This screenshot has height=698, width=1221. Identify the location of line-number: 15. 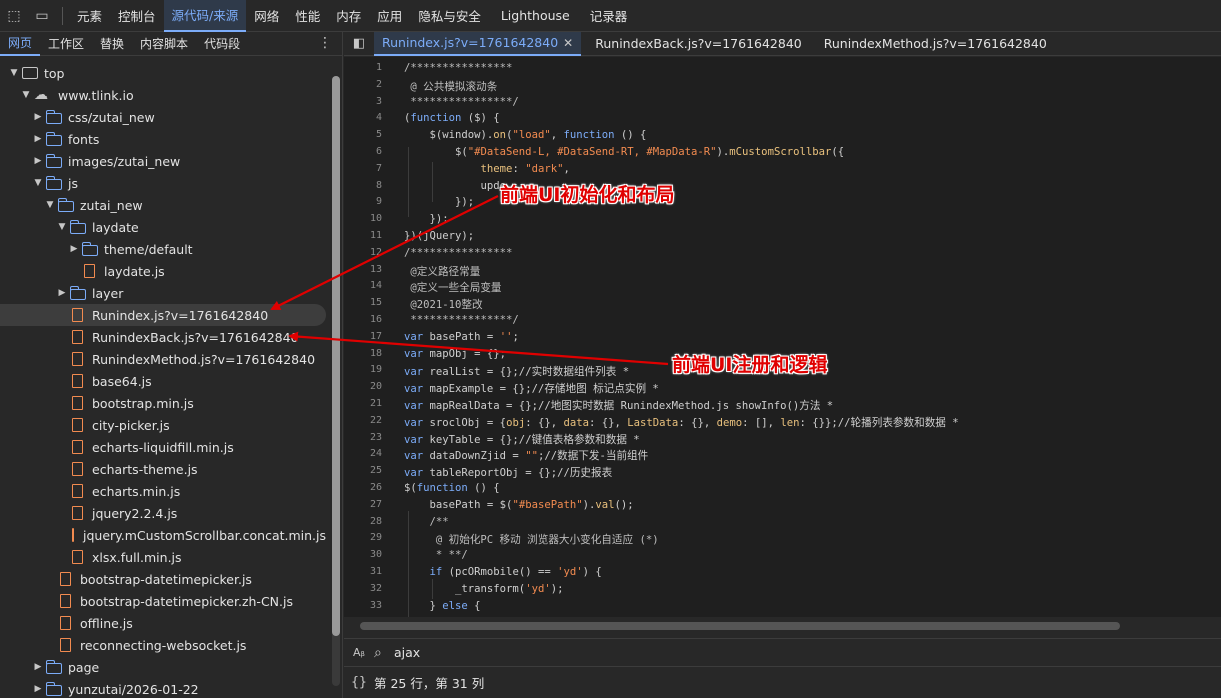
(363, 302).